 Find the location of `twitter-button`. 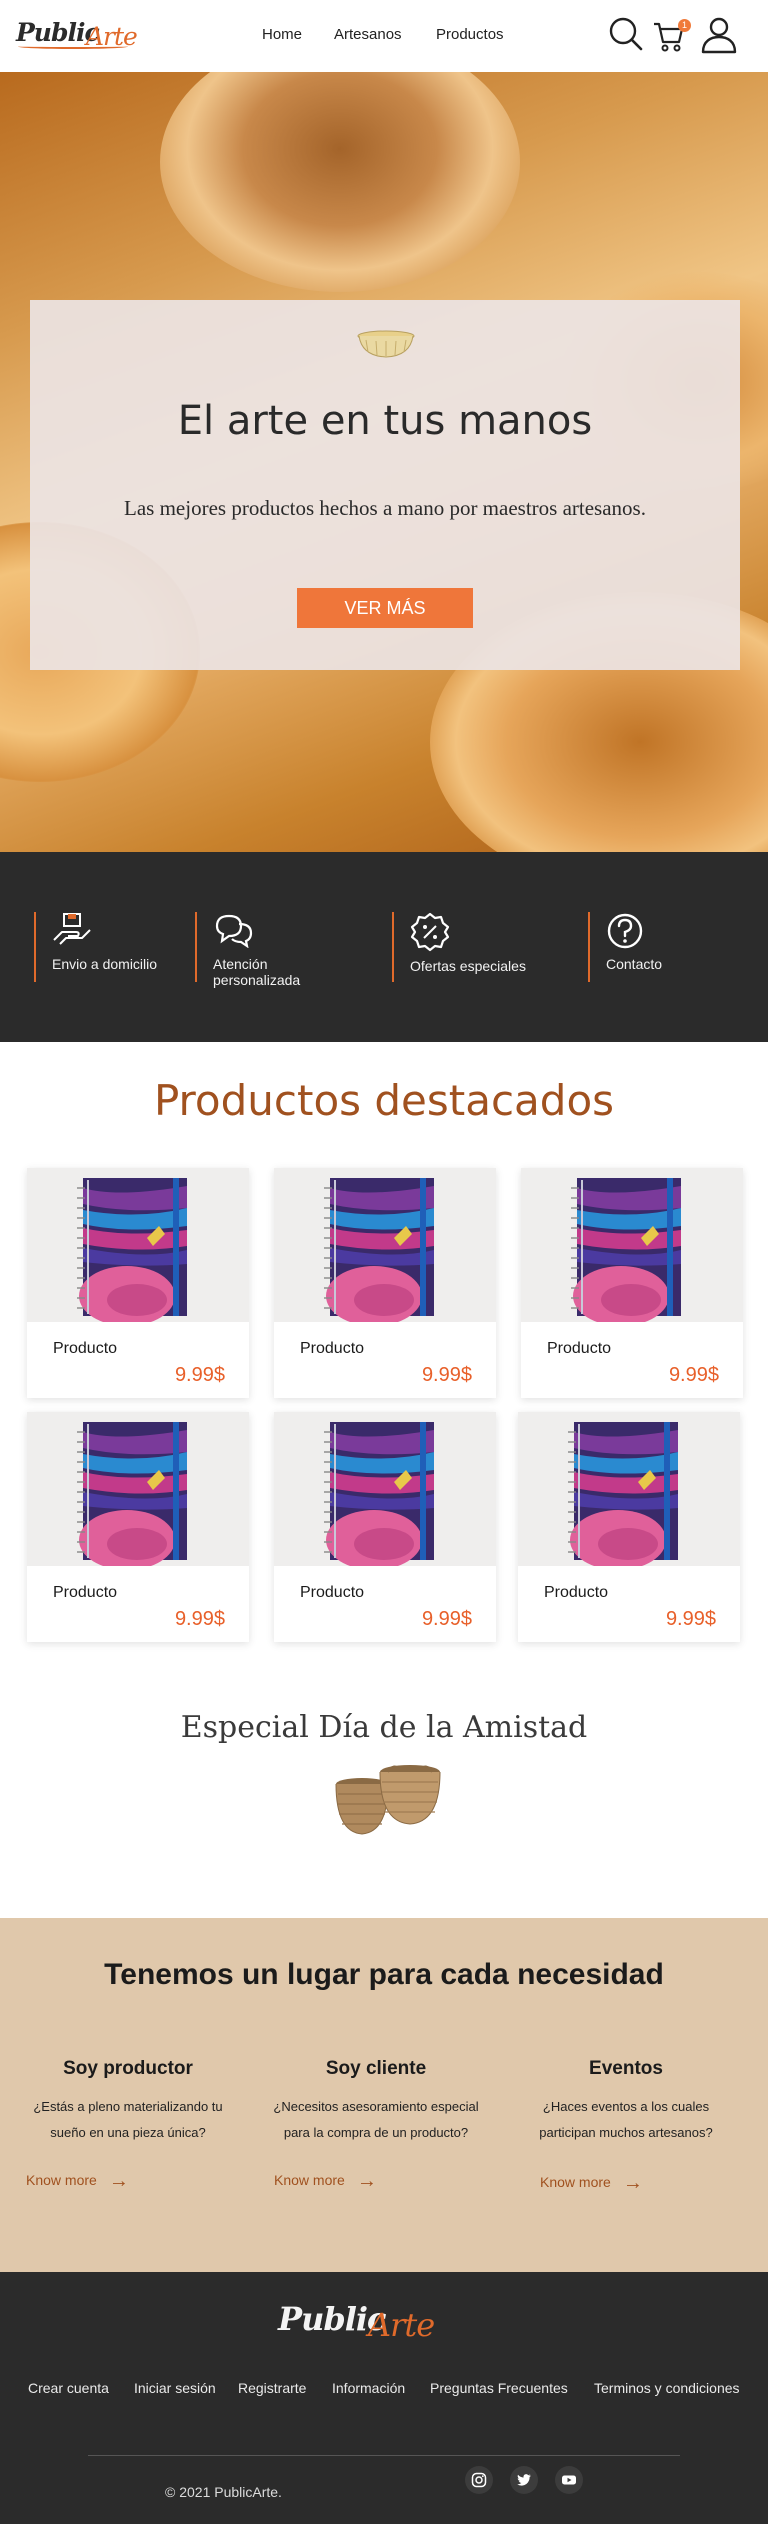

twitter-button is located at coordinates (524, 2480).